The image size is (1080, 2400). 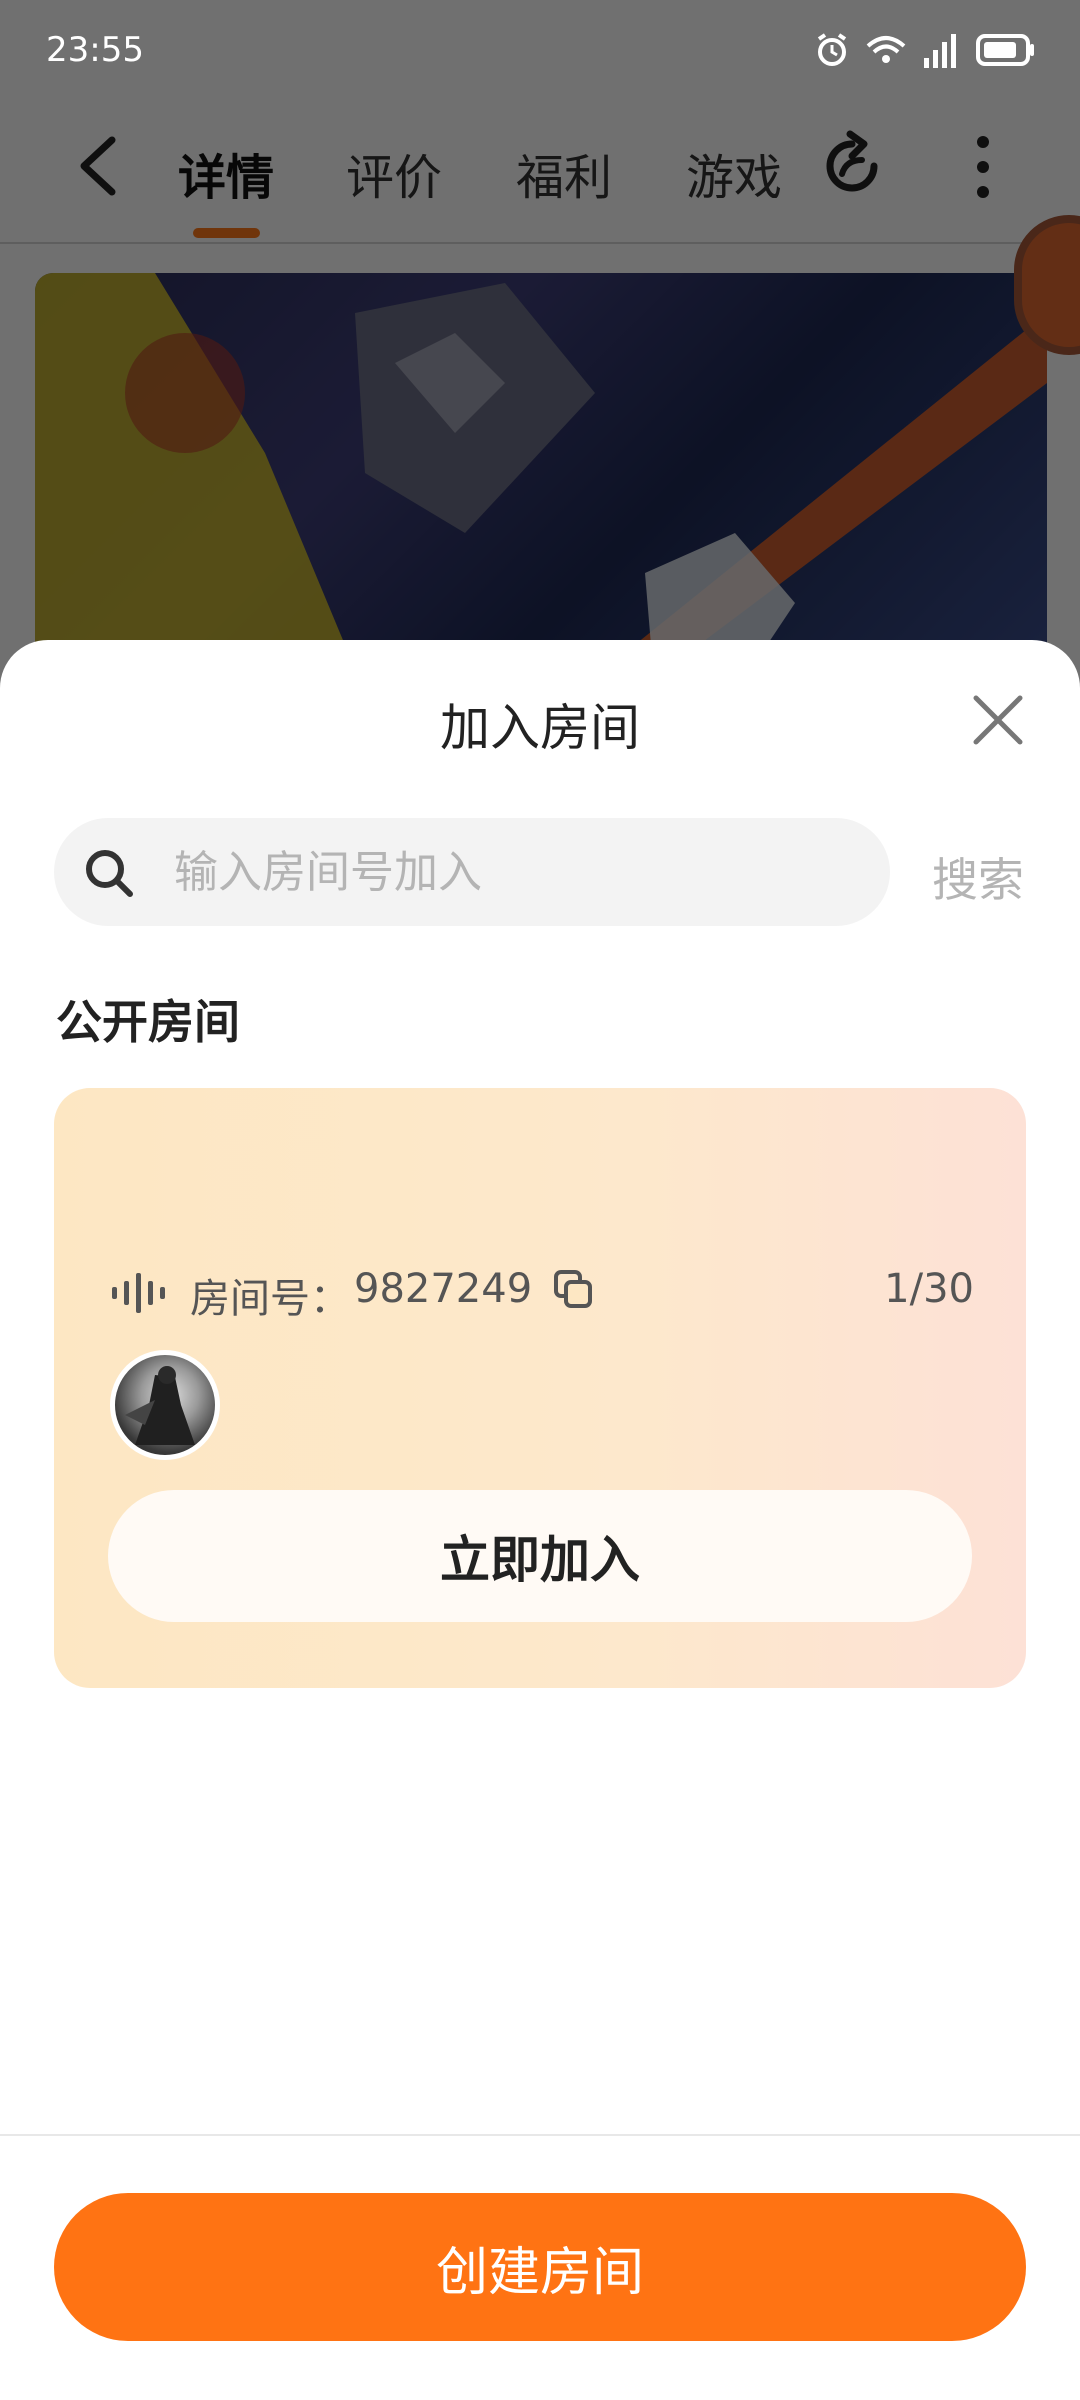 What do you see at coordinates (929, 1289) in the screenshot?
I see `room-occupancy: 1/30` at bounding box center [929, 1289].